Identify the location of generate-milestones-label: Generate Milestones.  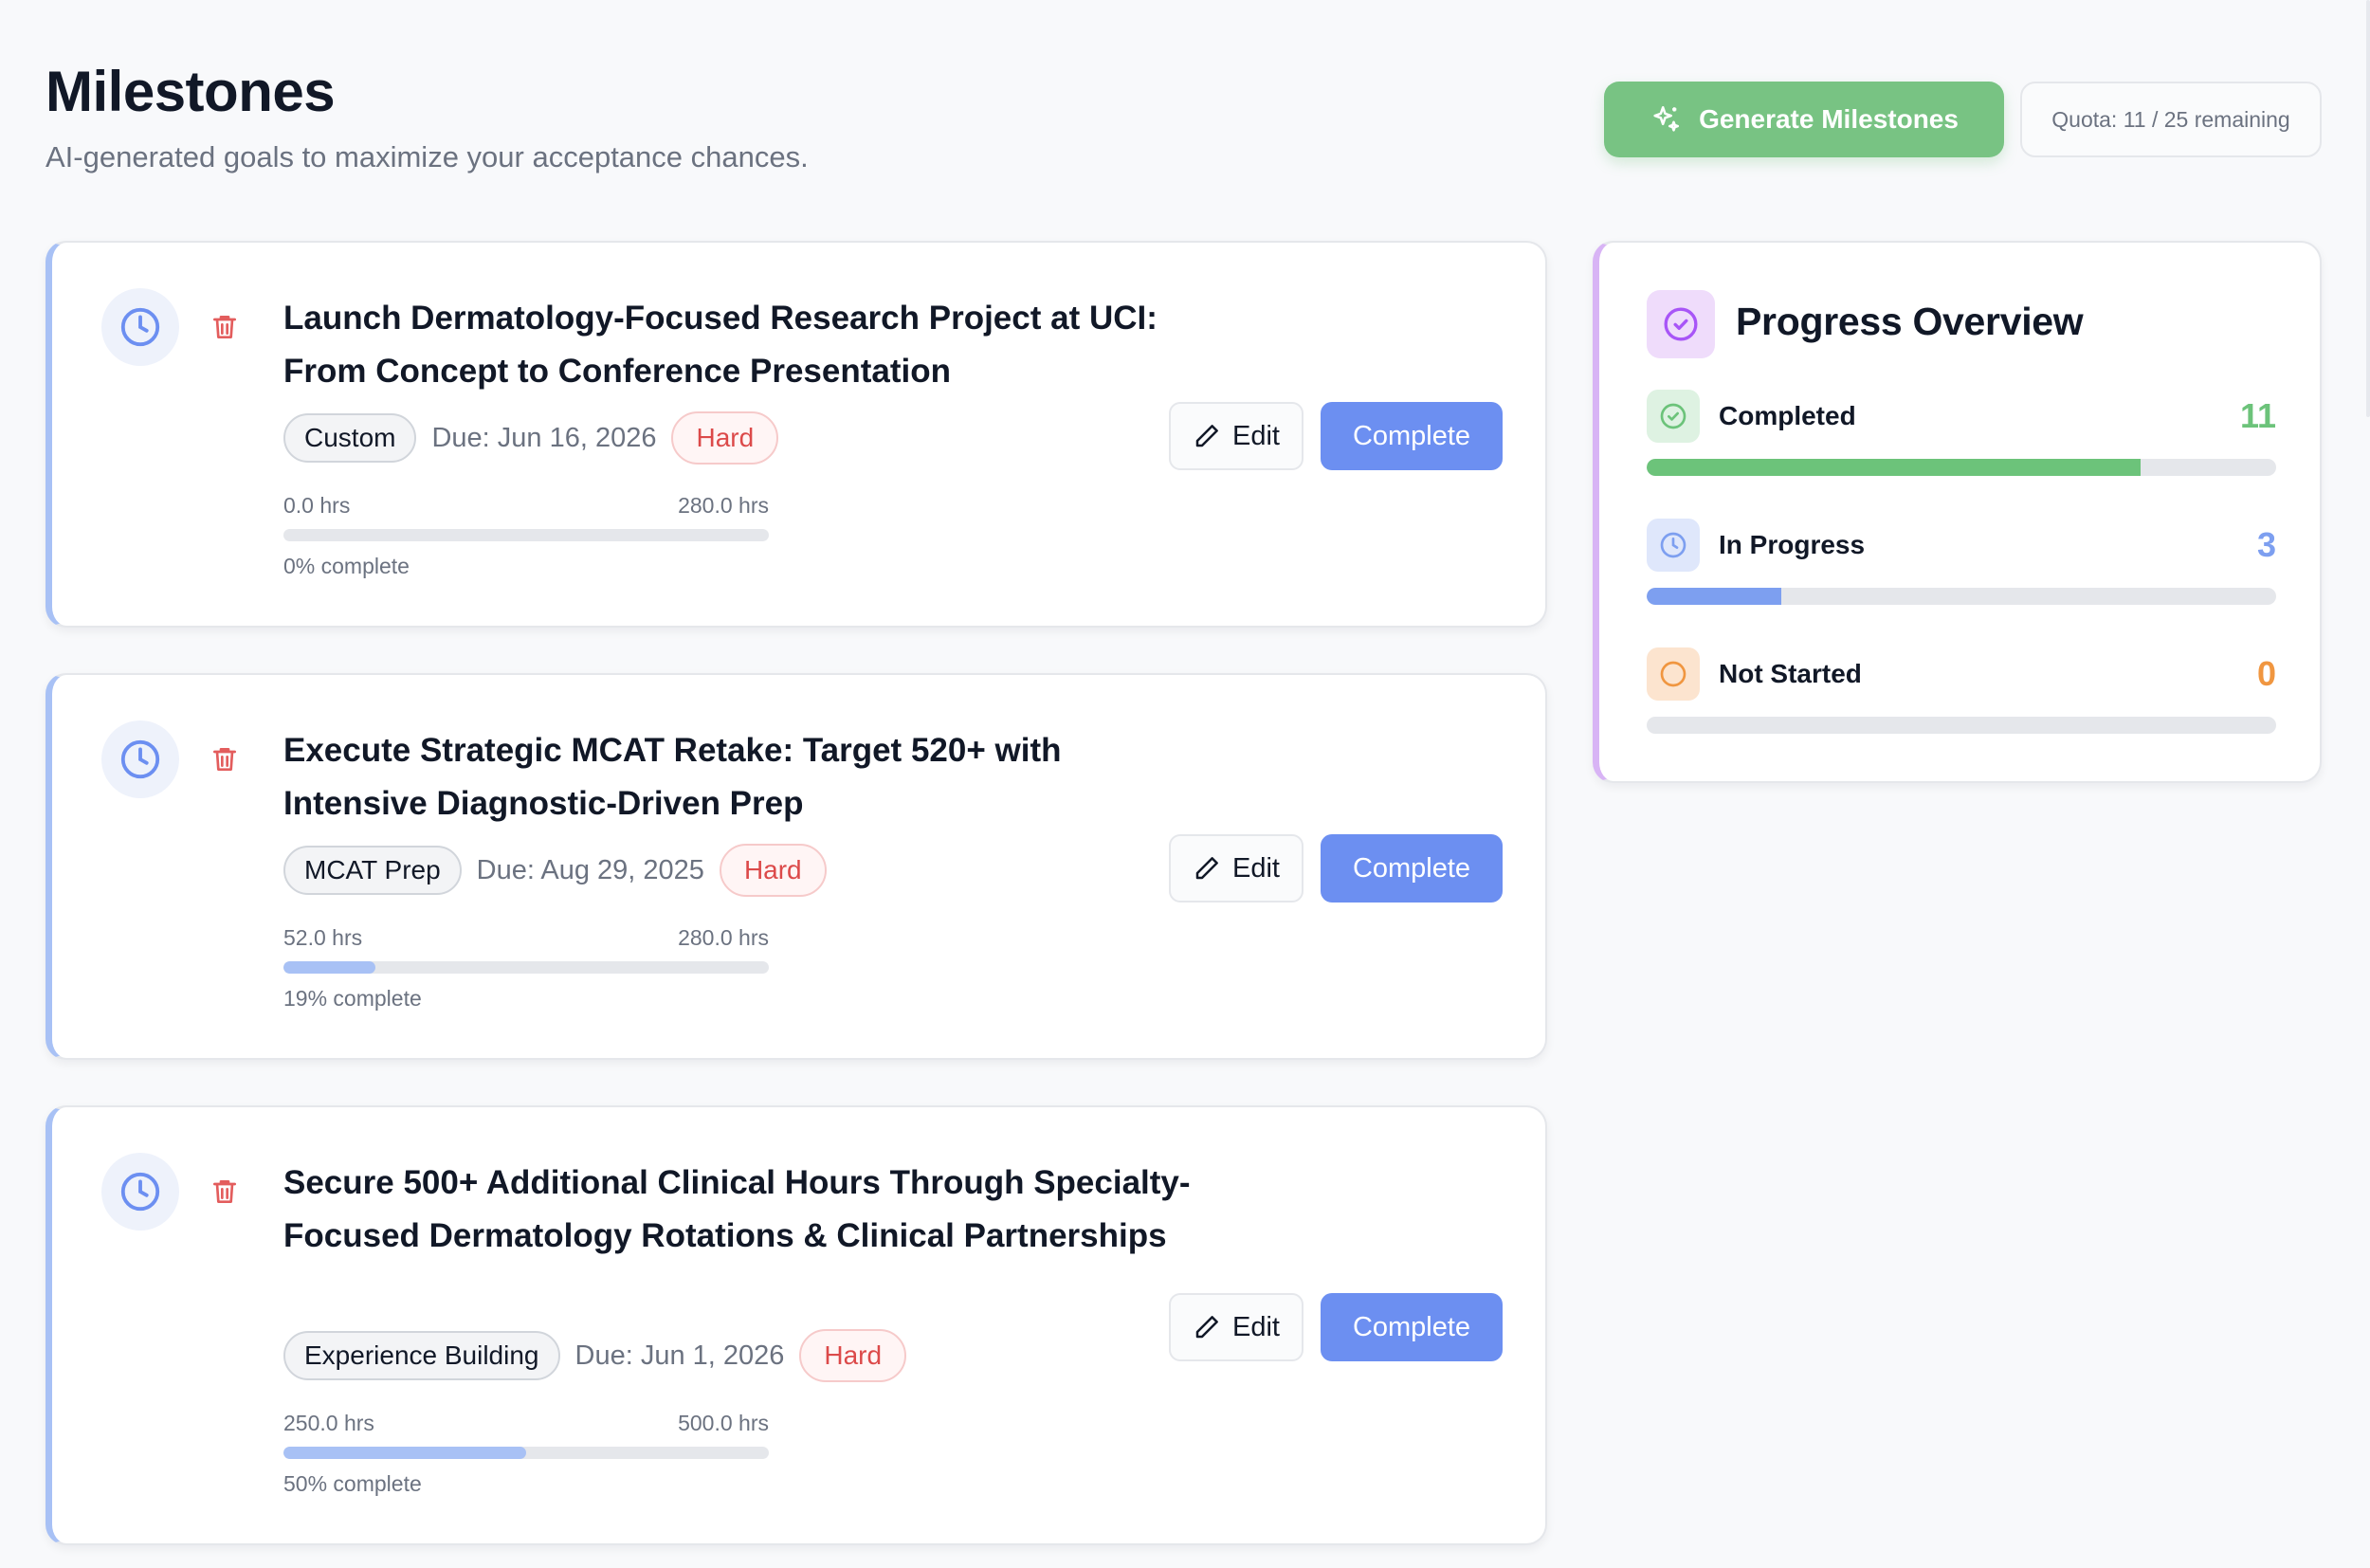
(1829, 119).